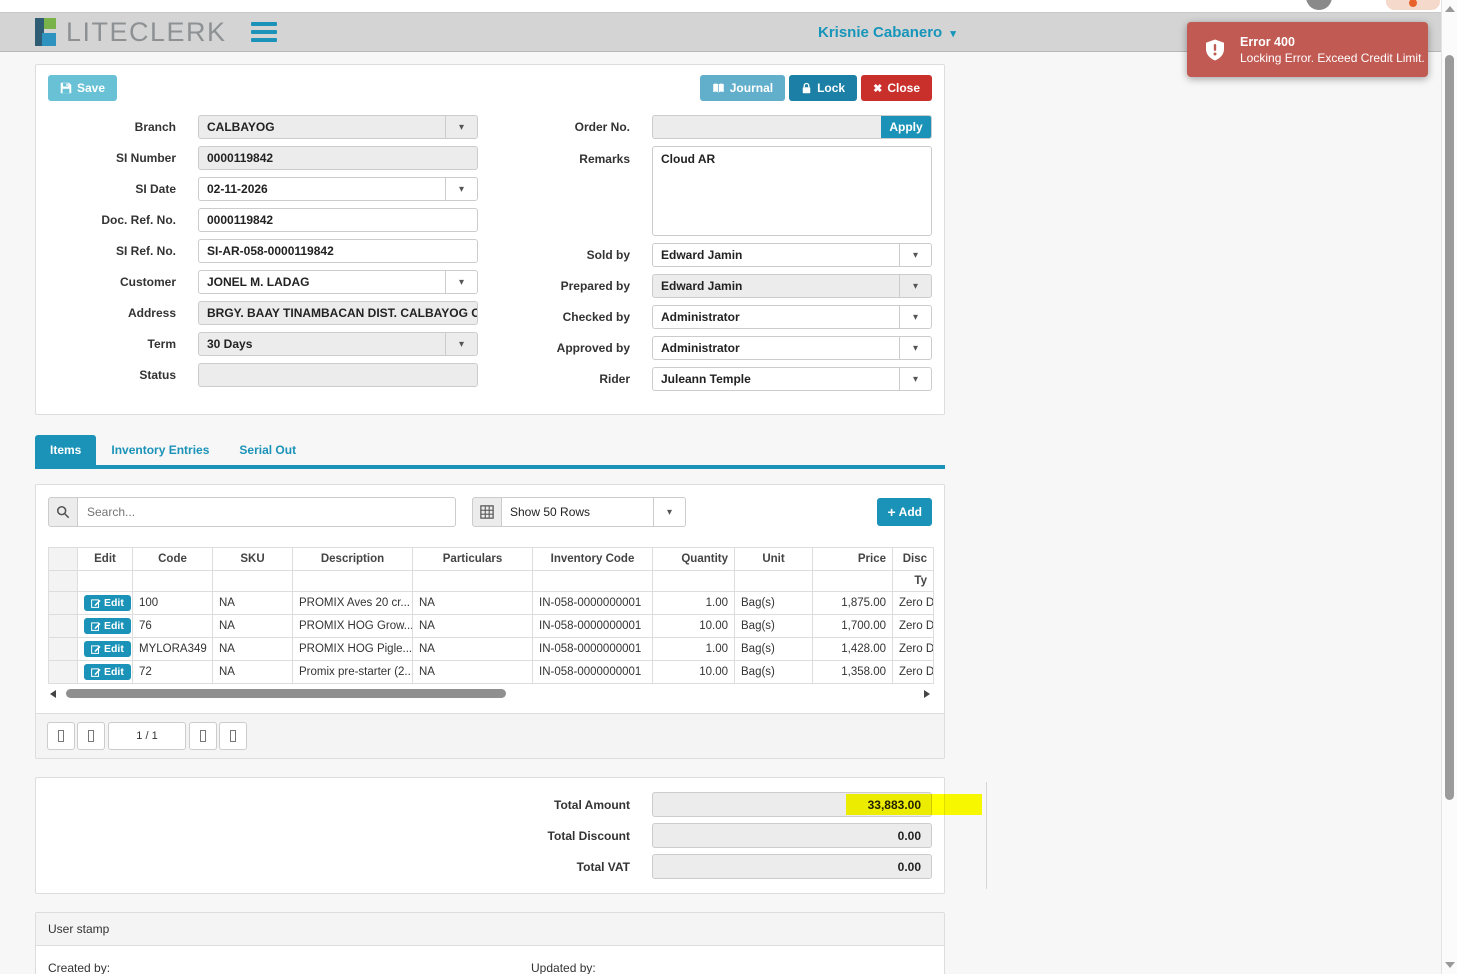 This screenshot has width=1457, height=974. I want to click on add-button: + Add, so click(904, 512).